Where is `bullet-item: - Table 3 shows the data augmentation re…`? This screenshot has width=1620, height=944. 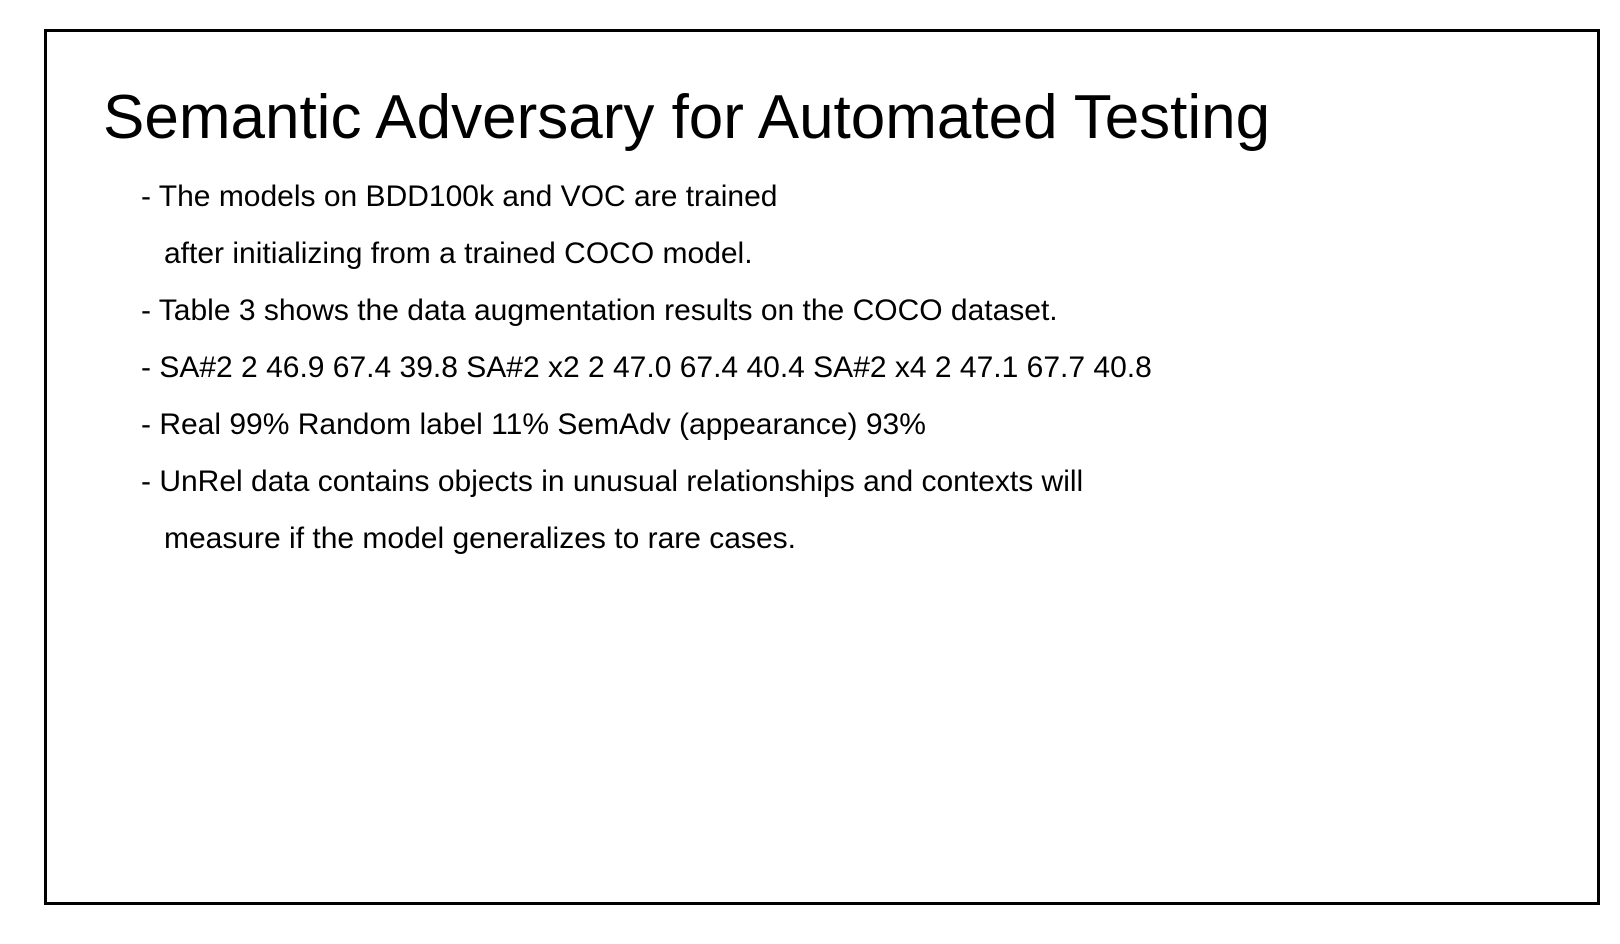
bullet-item: - Table 3 shows the data augmentation re… is located at coordinates (646, 310).